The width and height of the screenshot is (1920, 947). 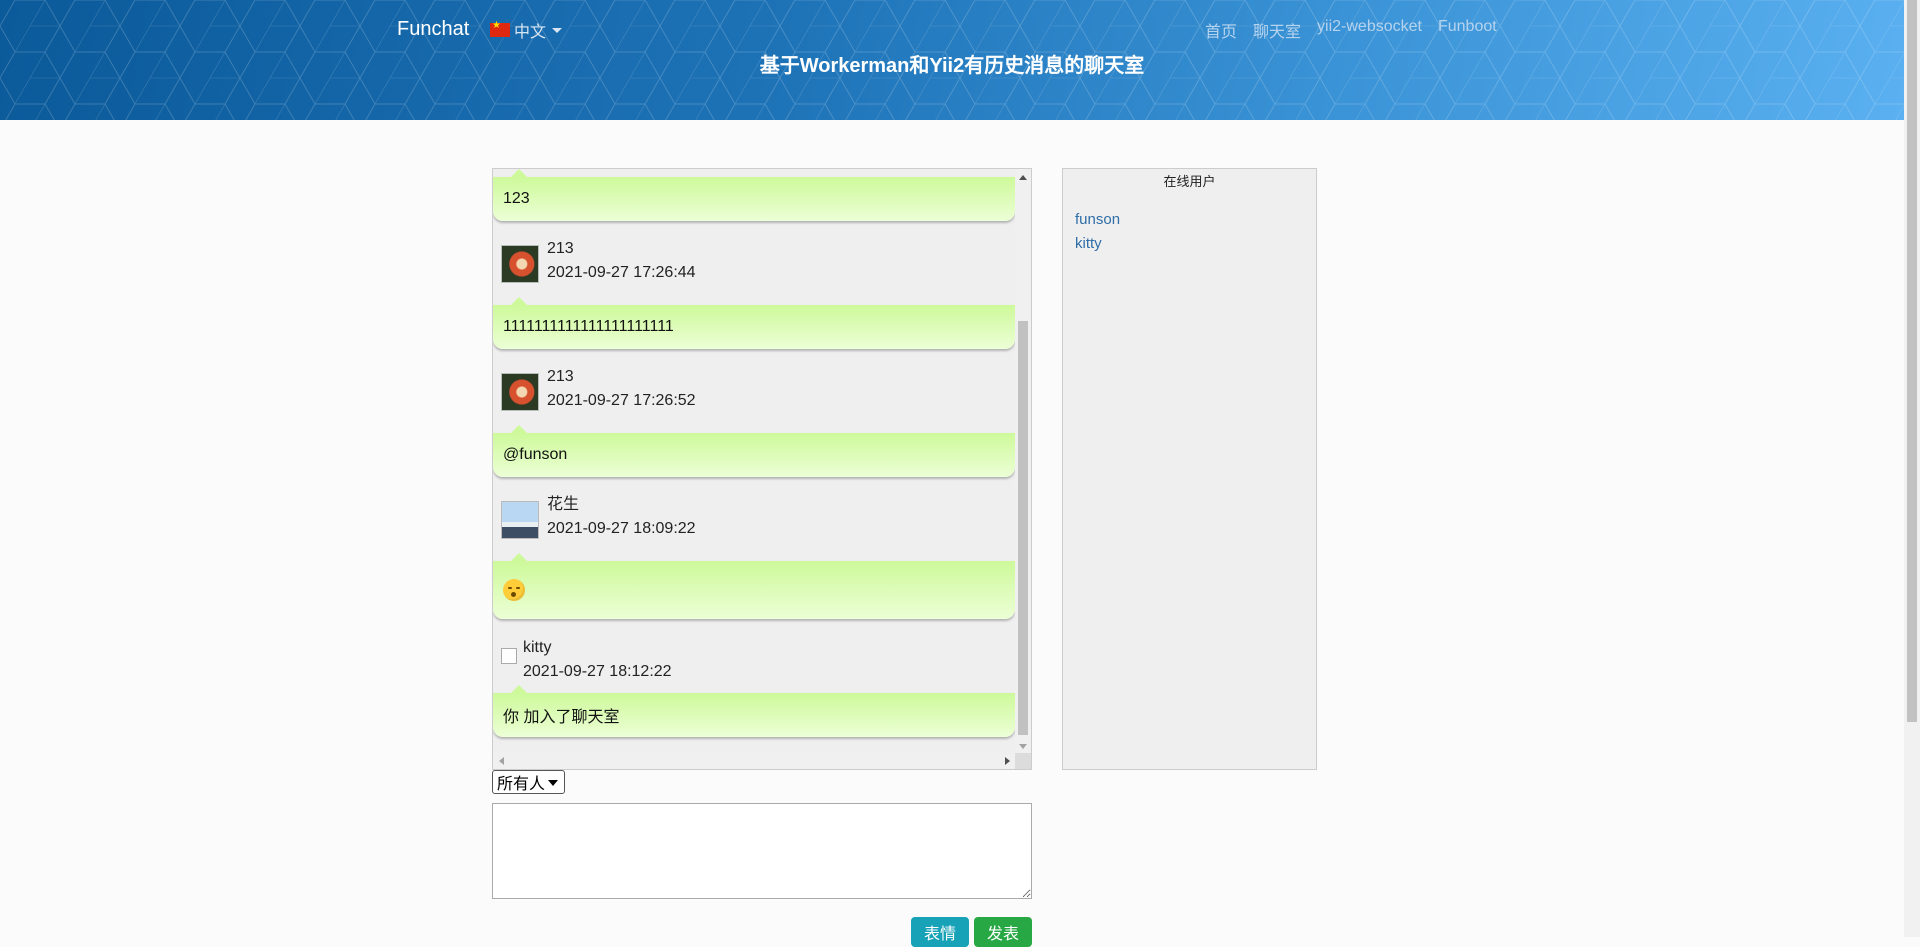 I want to click on message-horizontal-scrollbar, so click(x=754, y=761).